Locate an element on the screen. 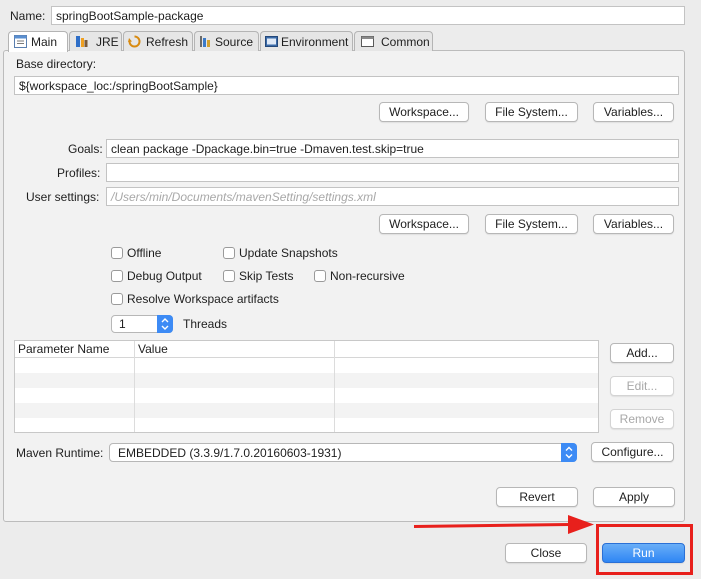  tab-source: Source is located at coordinates (226, 41).